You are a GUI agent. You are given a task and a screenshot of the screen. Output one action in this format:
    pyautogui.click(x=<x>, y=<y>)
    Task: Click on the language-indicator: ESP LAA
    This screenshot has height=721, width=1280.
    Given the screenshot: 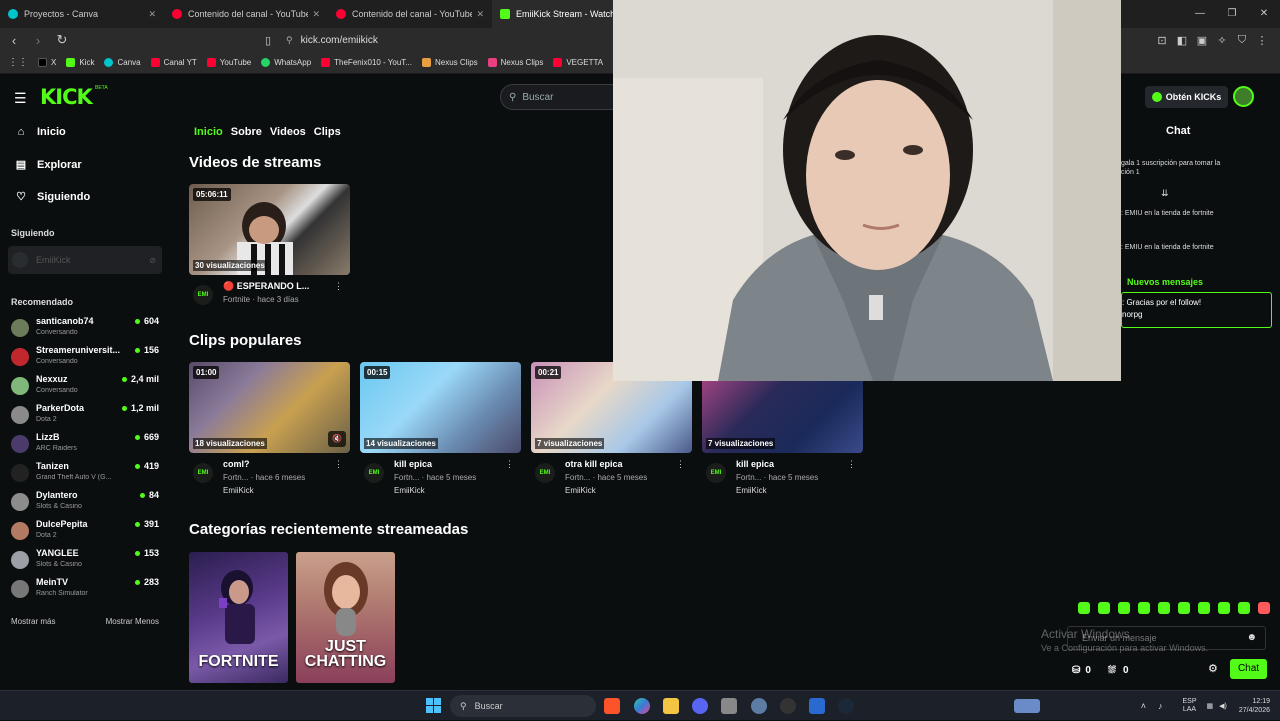 What is the action you would take?
    pyautogui.click(x=1189, y=706)
    